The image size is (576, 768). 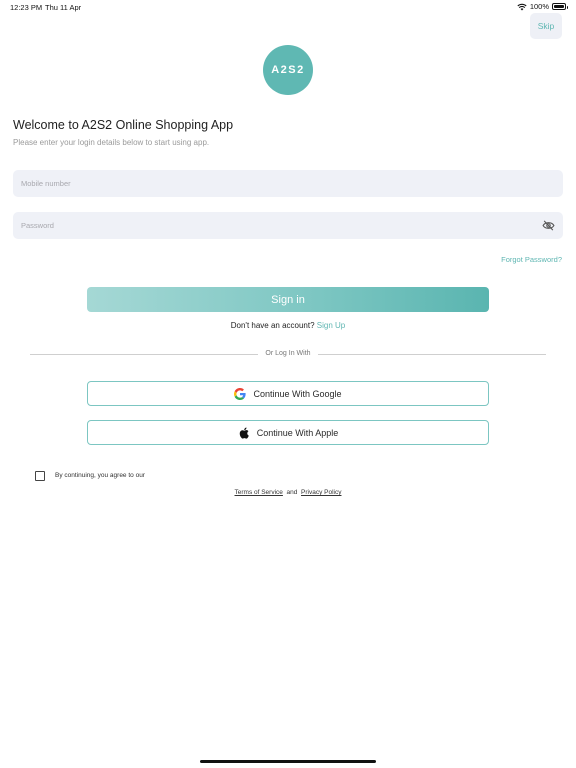 I want to click on terms-agreement-checkbox, so click(x=40, y=476).